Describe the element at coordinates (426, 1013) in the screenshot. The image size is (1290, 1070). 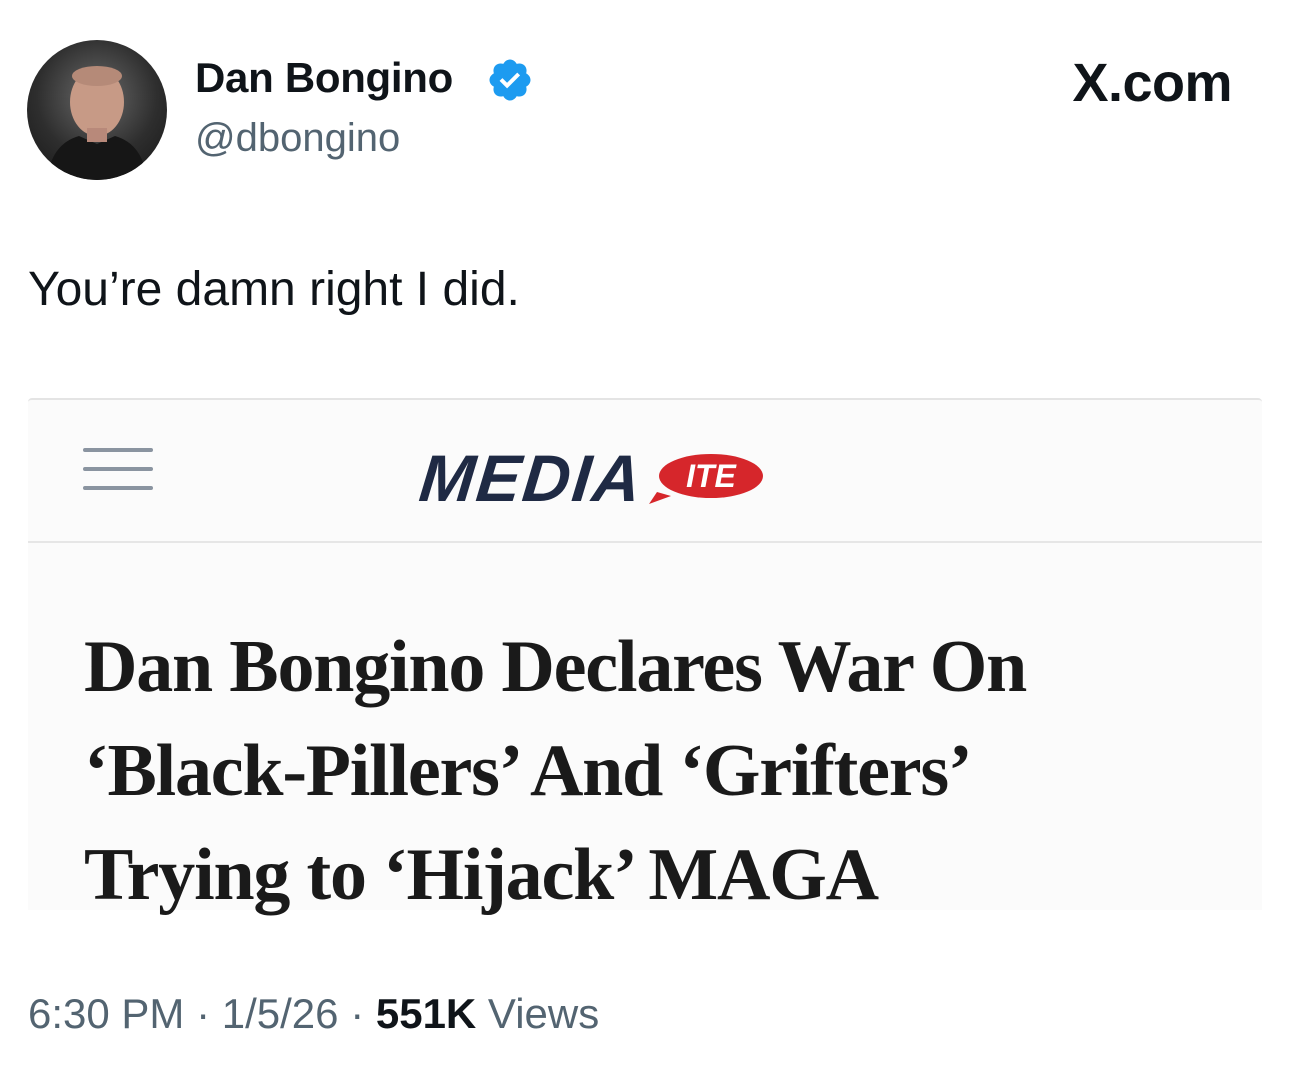
I see `views-count: 551K` at that location.